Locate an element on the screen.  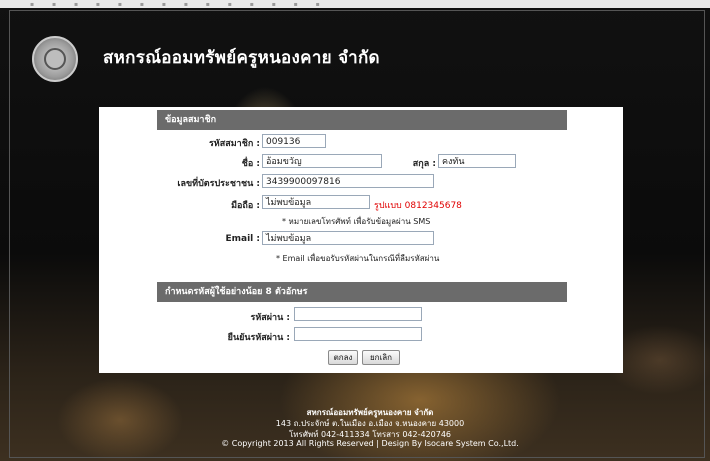
mobile-format-hint: รูปแบบ 0812345678 is located at coordinates (418, 206).